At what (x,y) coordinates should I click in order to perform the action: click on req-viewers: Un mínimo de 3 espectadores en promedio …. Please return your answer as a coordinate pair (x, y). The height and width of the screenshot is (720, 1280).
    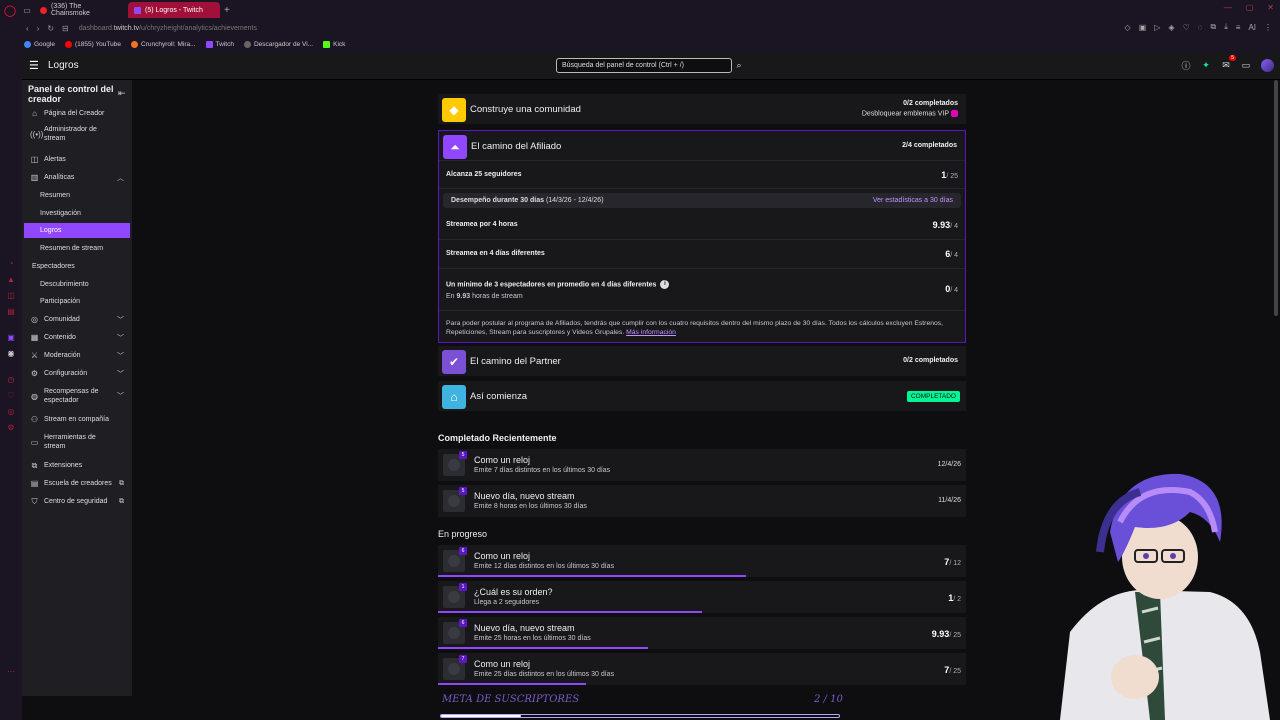
    Looking at the image, I should click on (702, 290).